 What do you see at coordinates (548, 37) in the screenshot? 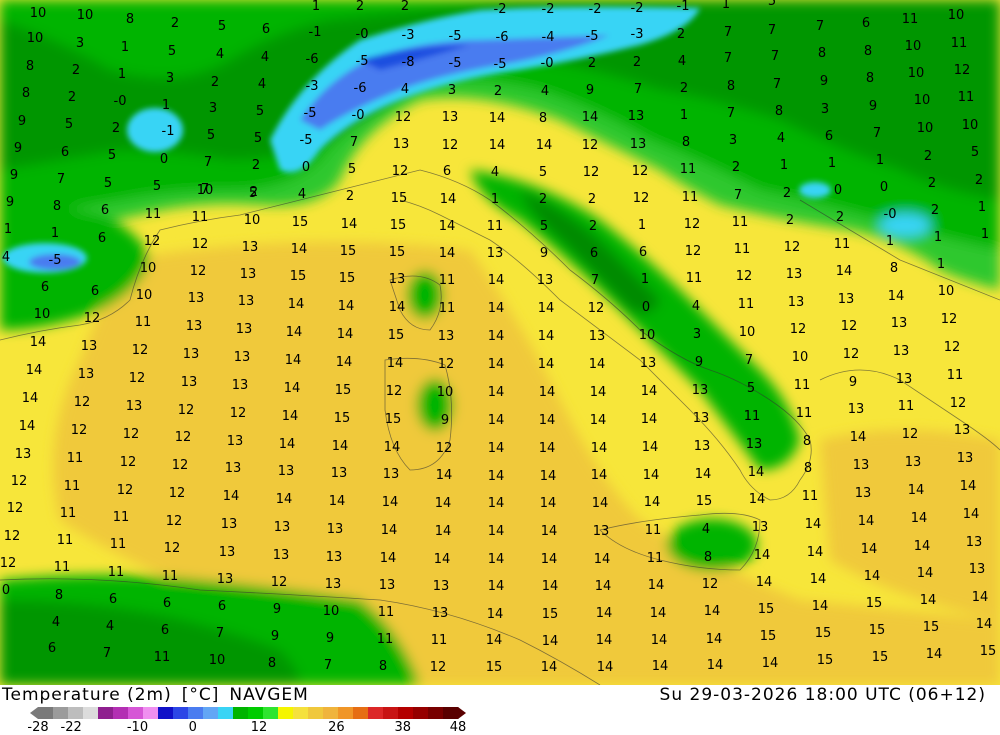
I see `temp-value-label: -4` at bounding box center [548, 37].